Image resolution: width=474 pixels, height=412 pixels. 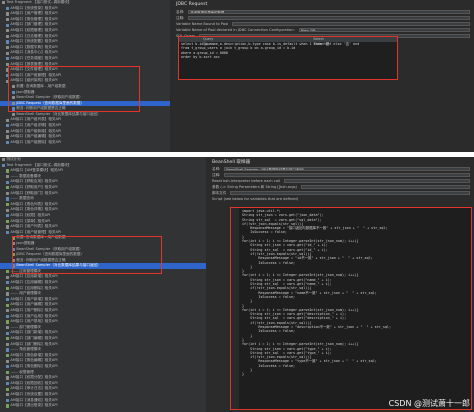 I want to click on field-label: Reset bsh.Interpreter before each call, so click(x=246, y=181).